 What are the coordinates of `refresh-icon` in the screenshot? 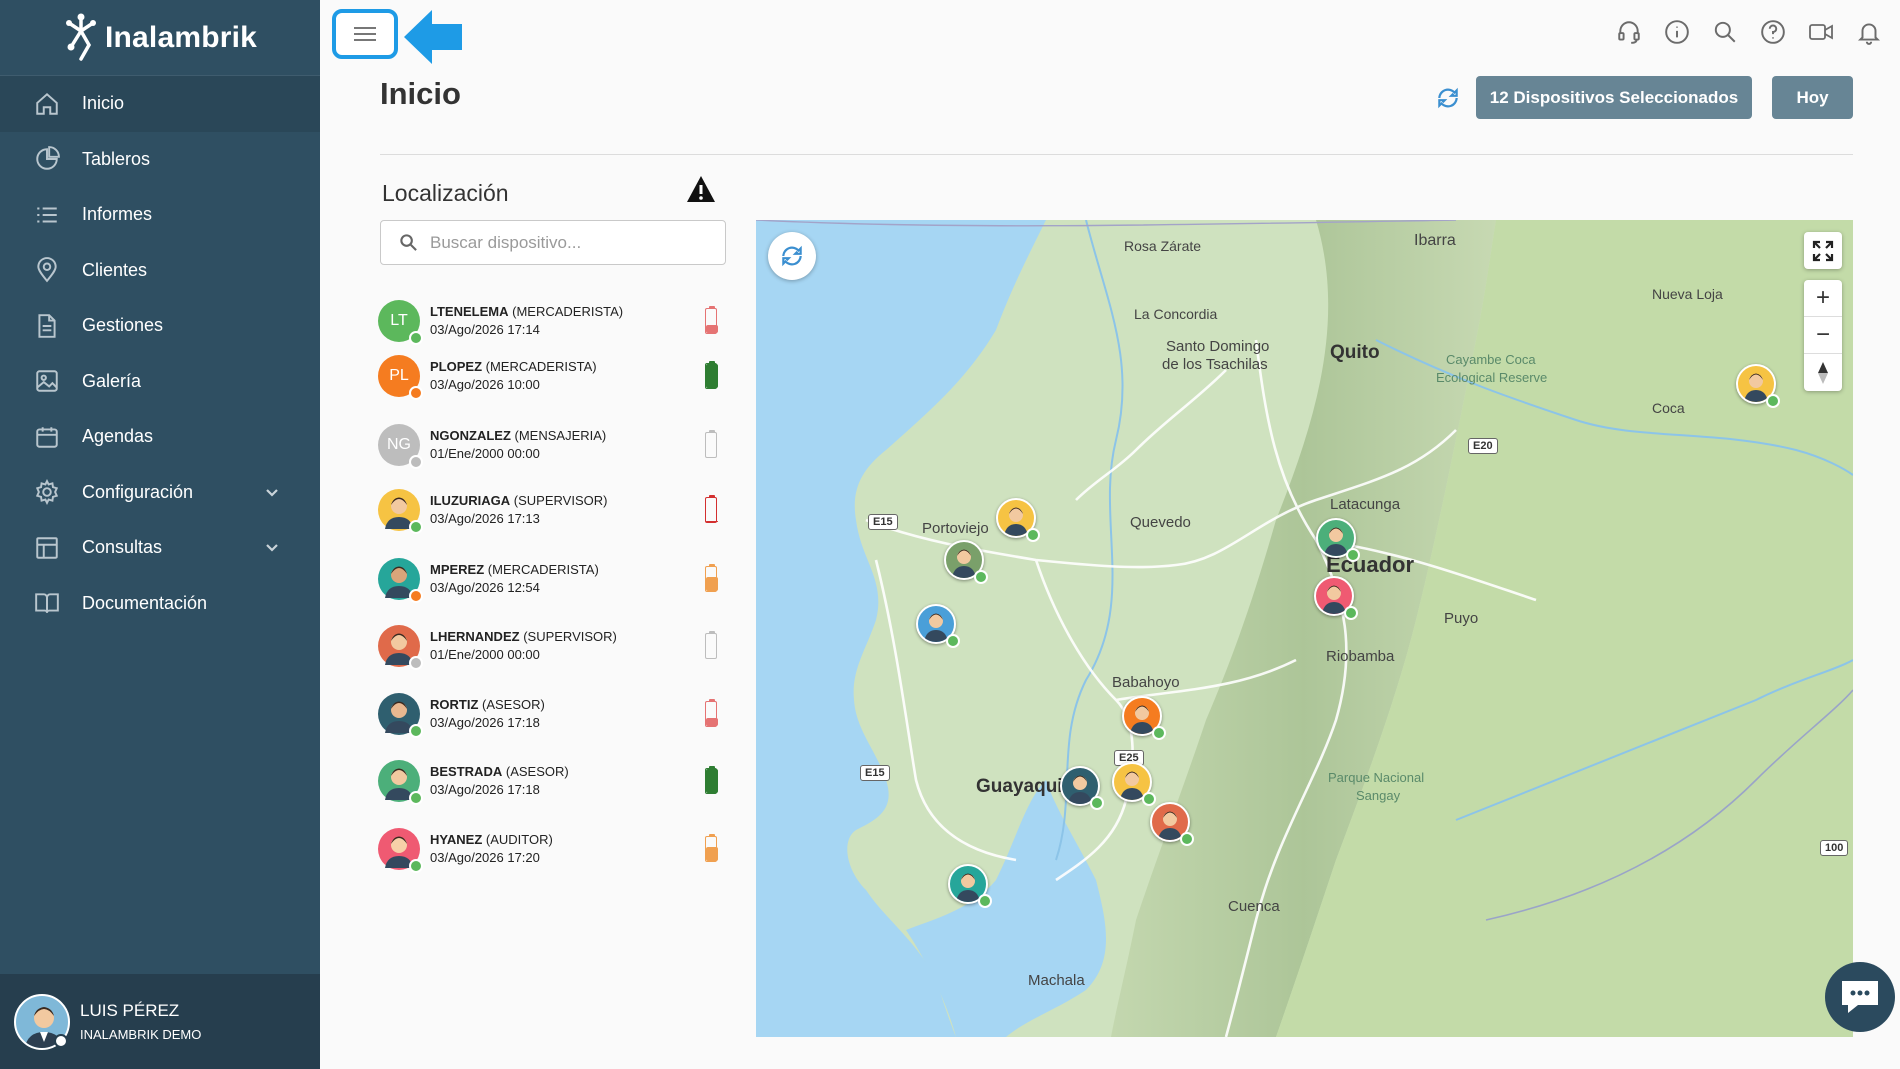 It's located at (1448, 98).